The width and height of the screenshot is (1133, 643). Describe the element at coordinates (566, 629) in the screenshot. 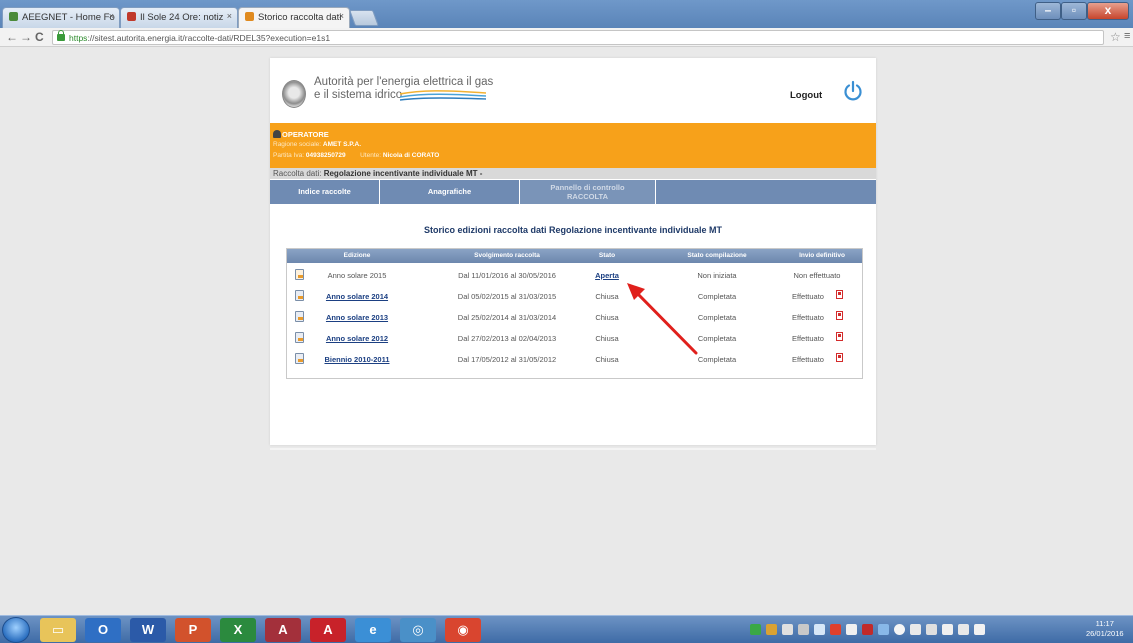

I see `windows-taskbar: ▭ O W P X A Ae ◎ ◉ 11:17 26/01/2016` at that location.